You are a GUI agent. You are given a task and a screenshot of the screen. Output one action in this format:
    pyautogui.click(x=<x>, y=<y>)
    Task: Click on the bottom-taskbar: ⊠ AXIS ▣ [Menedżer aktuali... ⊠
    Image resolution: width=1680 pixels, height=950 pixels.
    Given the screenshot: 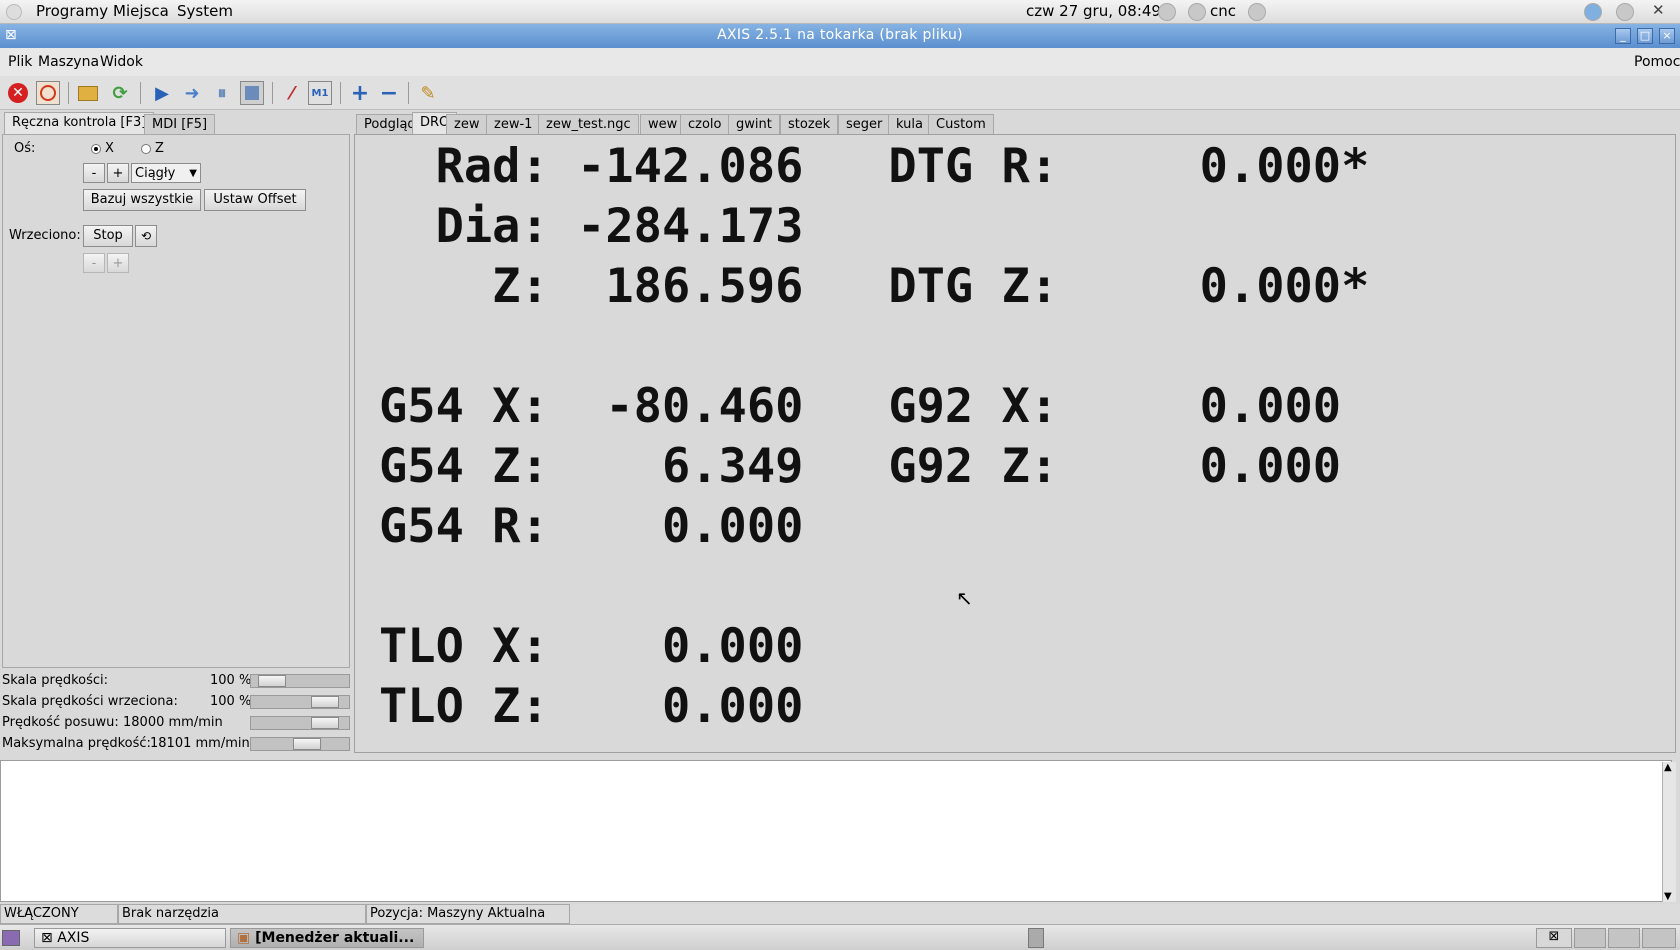 What is the action you would take?
    pyautogui.click(x=840, y=937)
    